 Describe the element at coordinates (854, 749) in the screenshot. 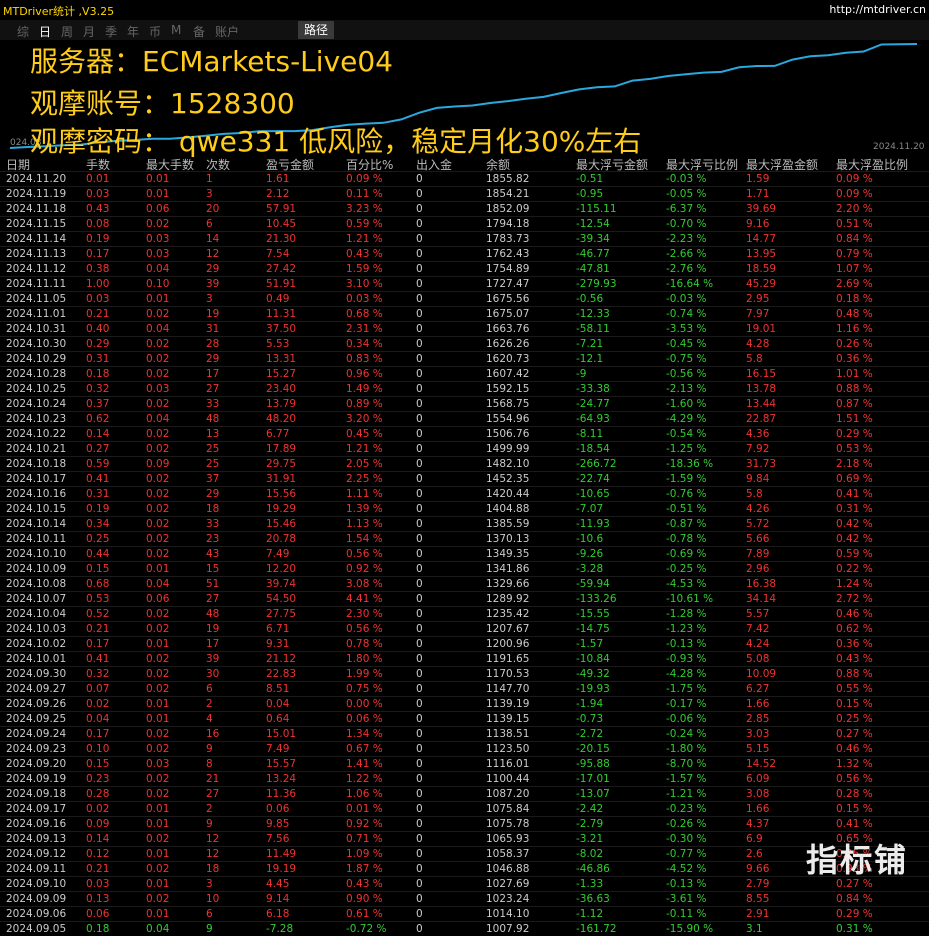

I see `cell-11: 0.46 %` at that location.